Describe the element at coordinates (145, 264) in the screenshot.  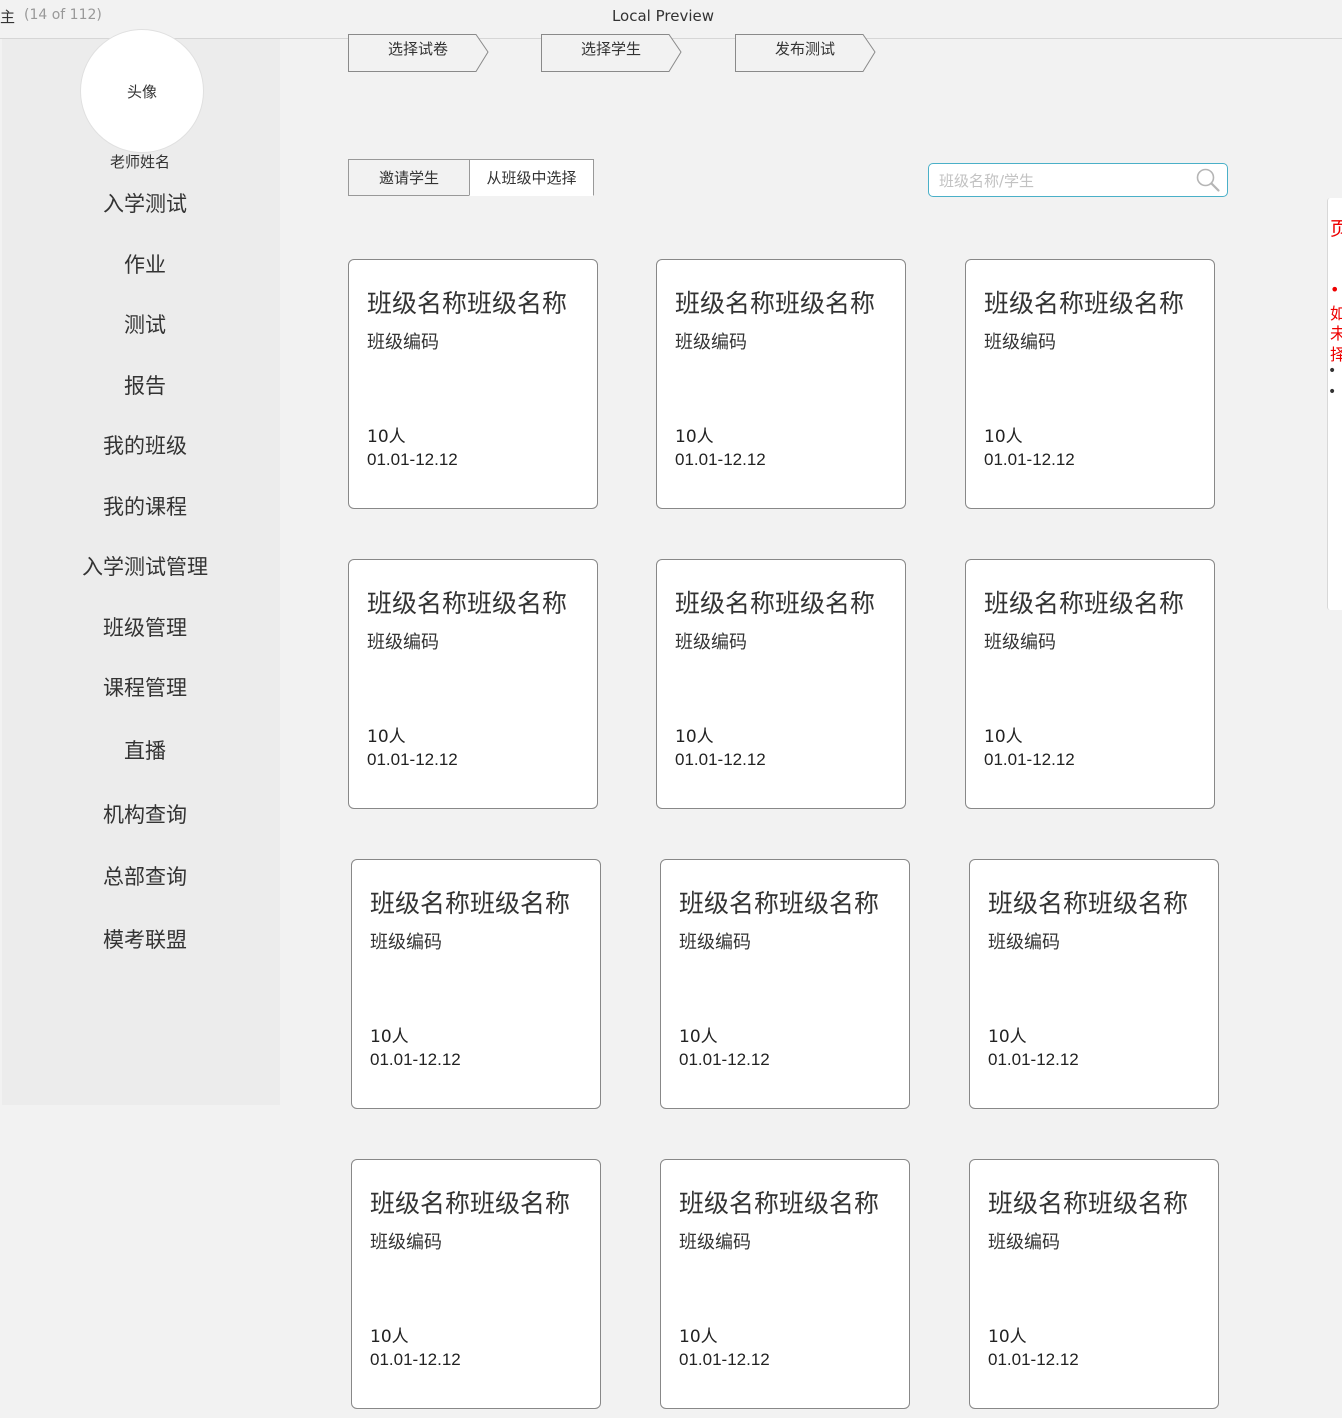
I see `sidebar-item-homework: 作业` at that location.